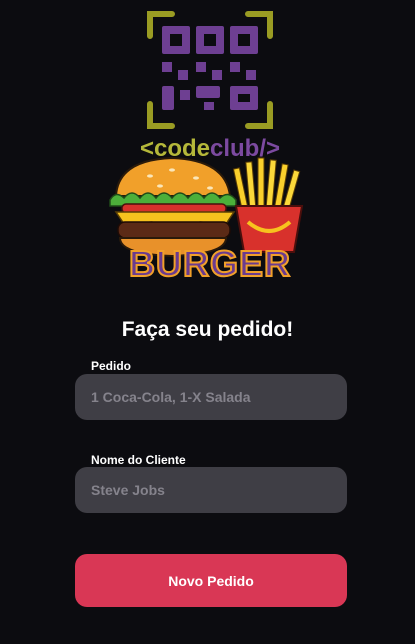 This screenshot has width=415, height=644. I want to click on client-name-label: Nome do Cliente, so click(138, 460).